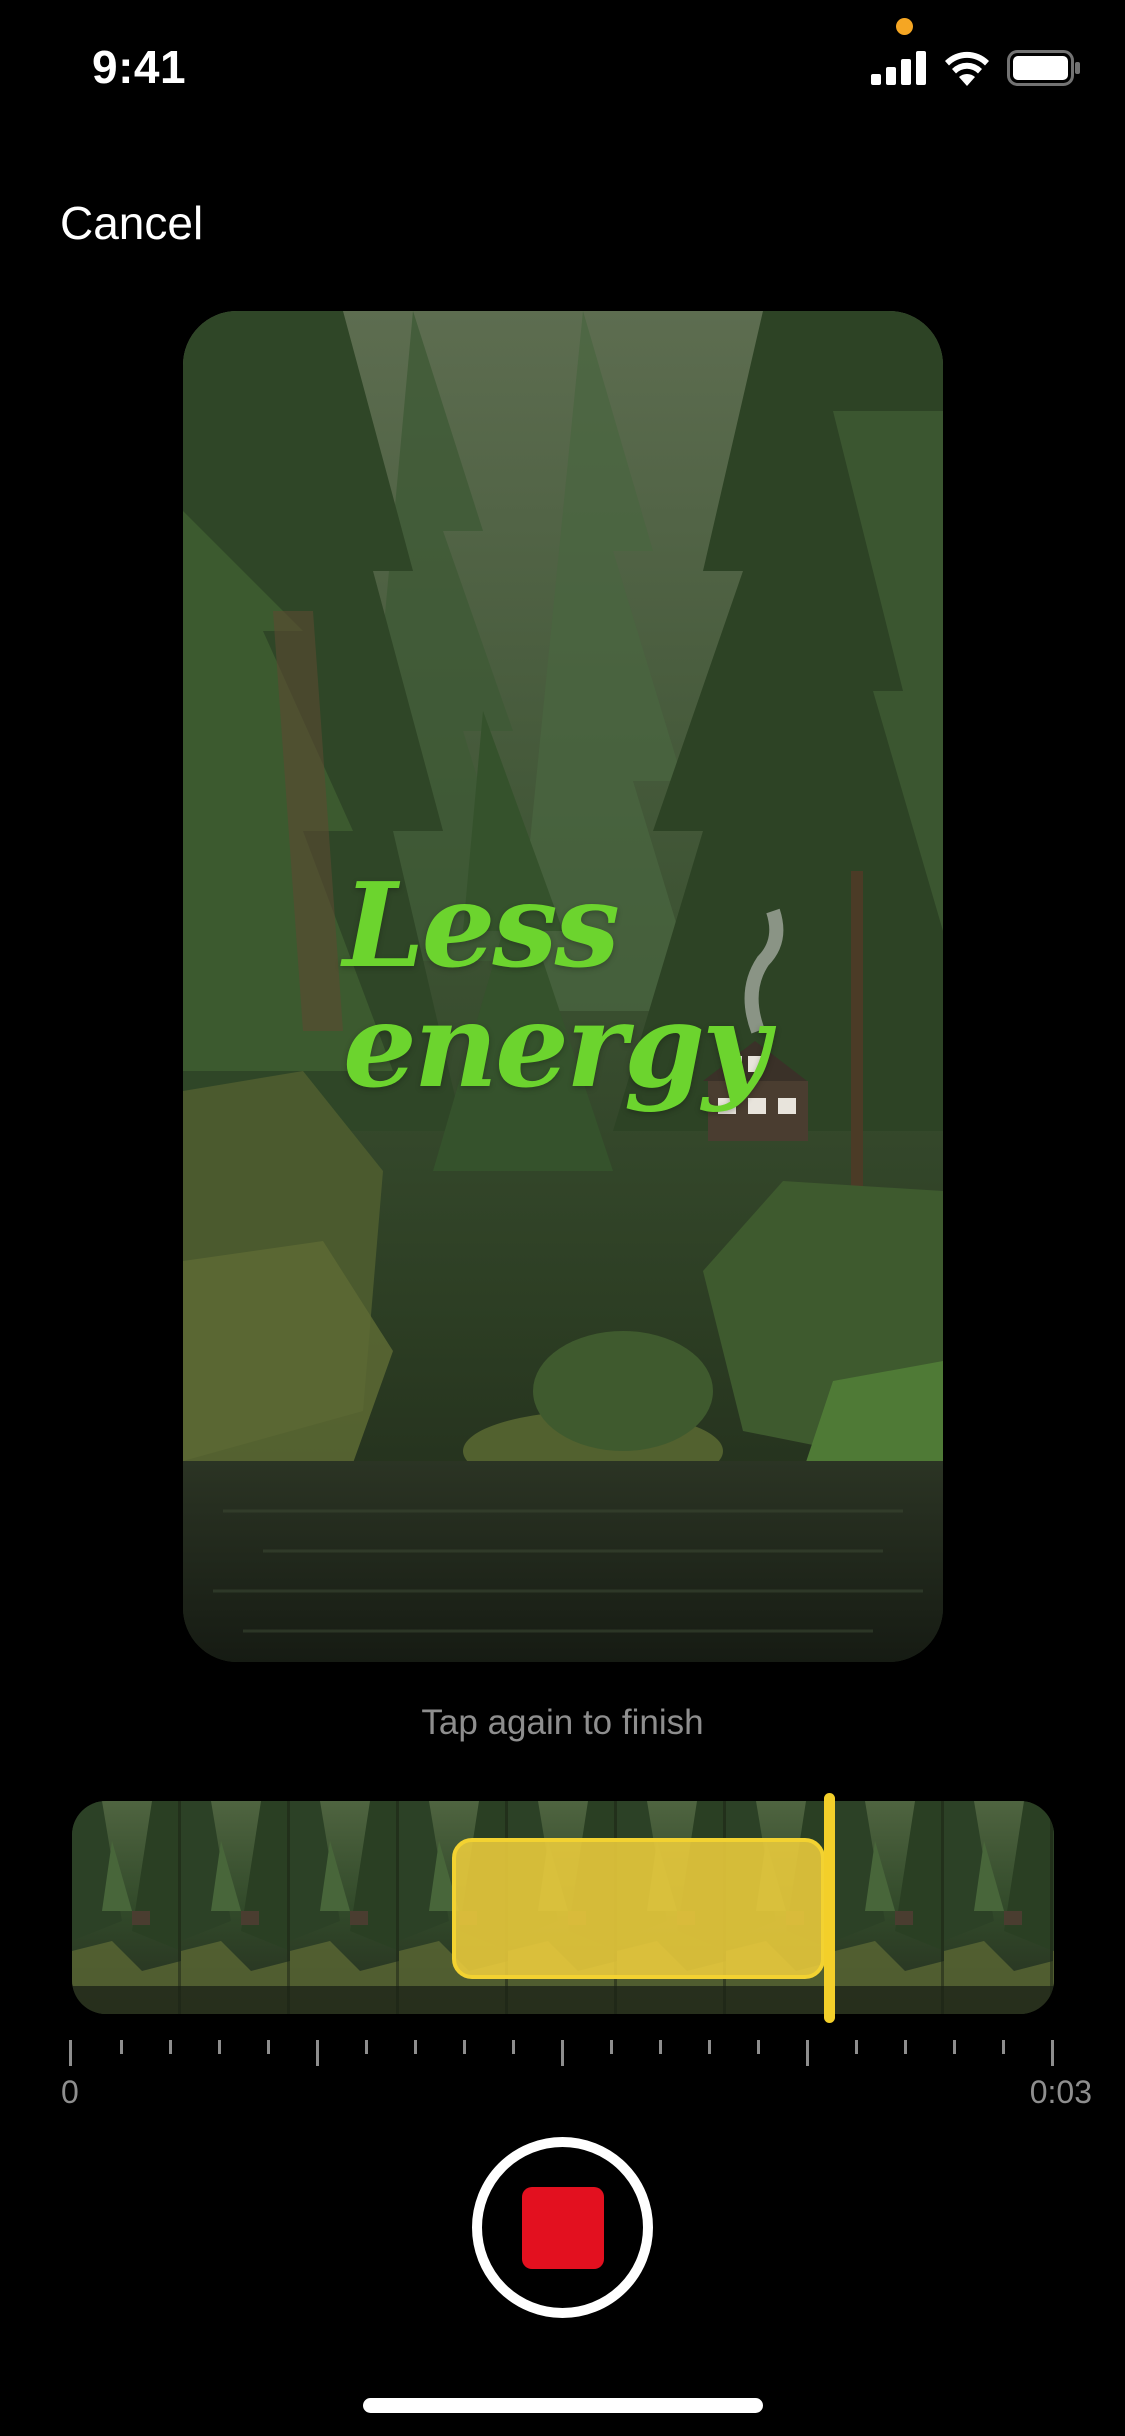  I want to click on status-icons, so click(976, 70).